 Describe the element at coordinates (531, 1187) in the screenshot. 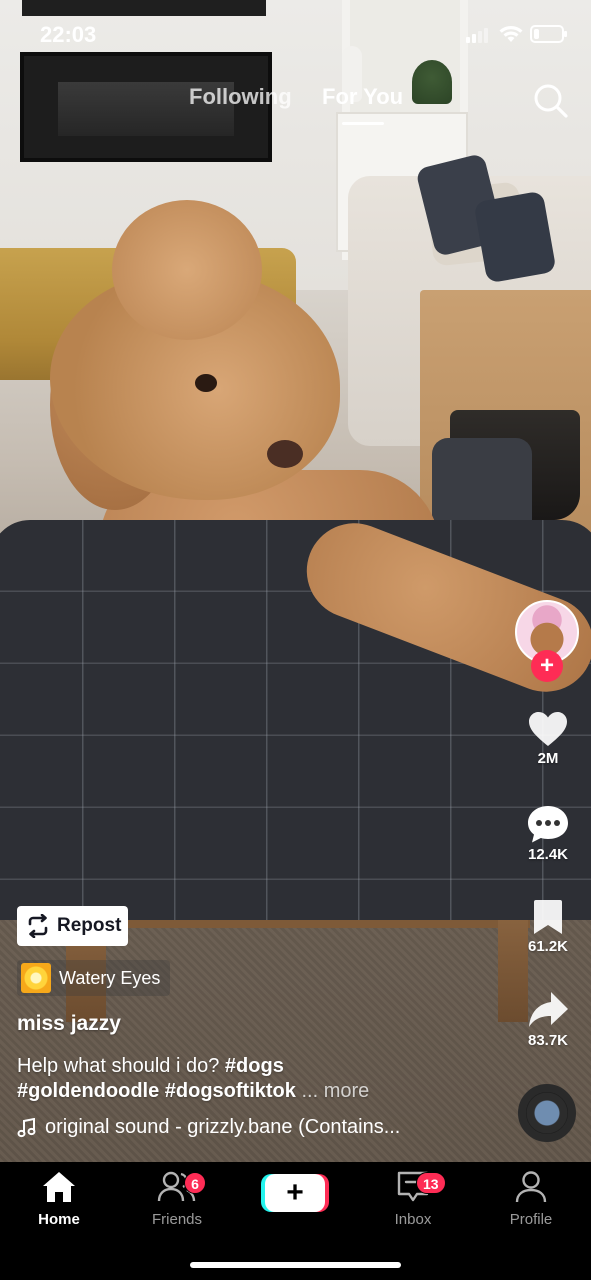

I see `profile-icon` at that location.